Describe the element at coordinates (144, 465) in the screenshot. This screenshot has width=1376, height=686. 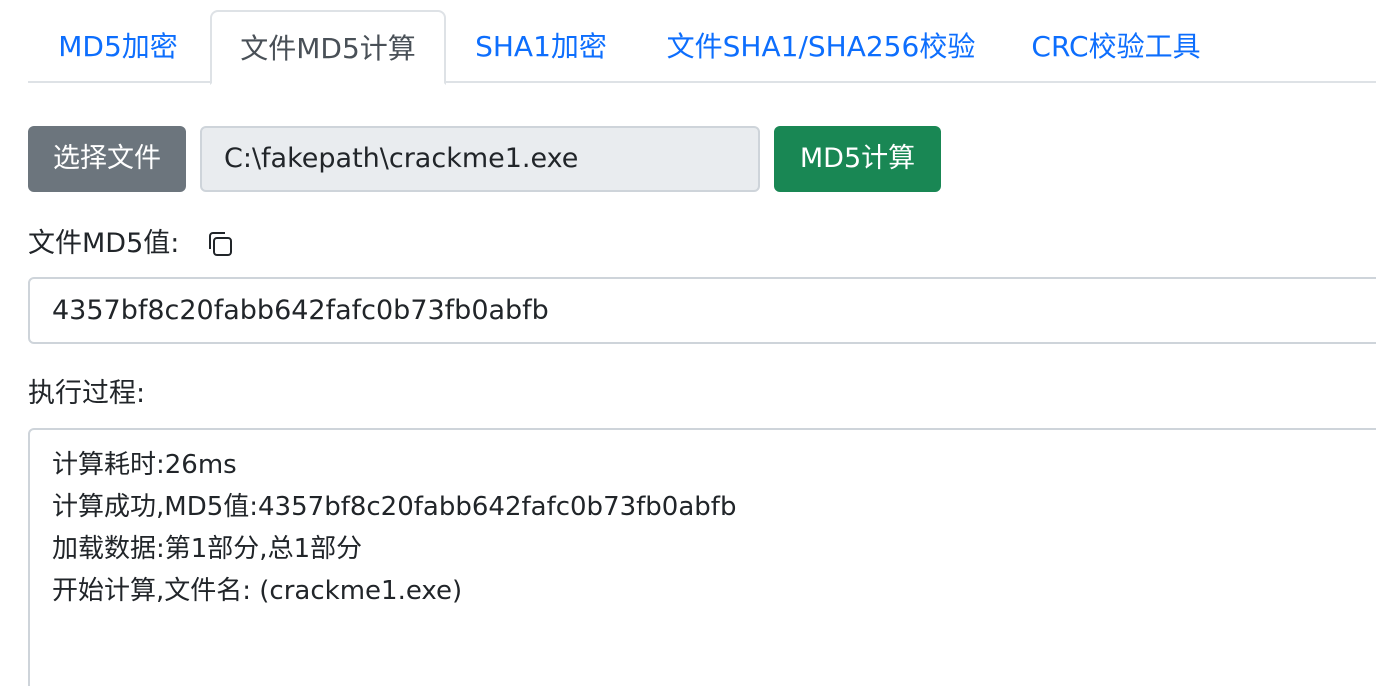
I see `log-line: 计算耗时:26ms` at that location.